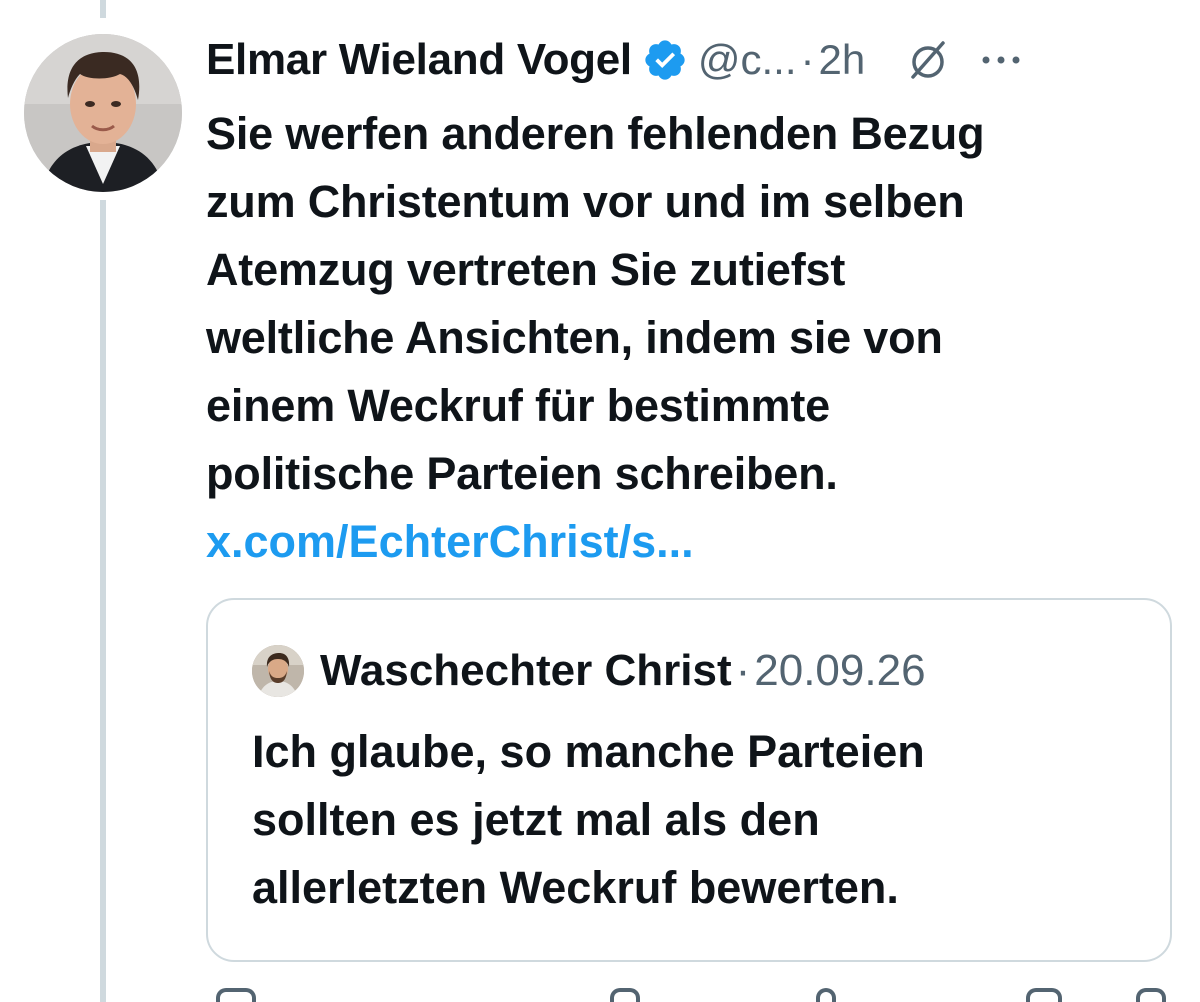 This screenshot has height=1002, width=1200. What do you see at coordinates (665, 60) in the screenshot?
I see `verified-badge-icon` at bounding box center [665, 60].